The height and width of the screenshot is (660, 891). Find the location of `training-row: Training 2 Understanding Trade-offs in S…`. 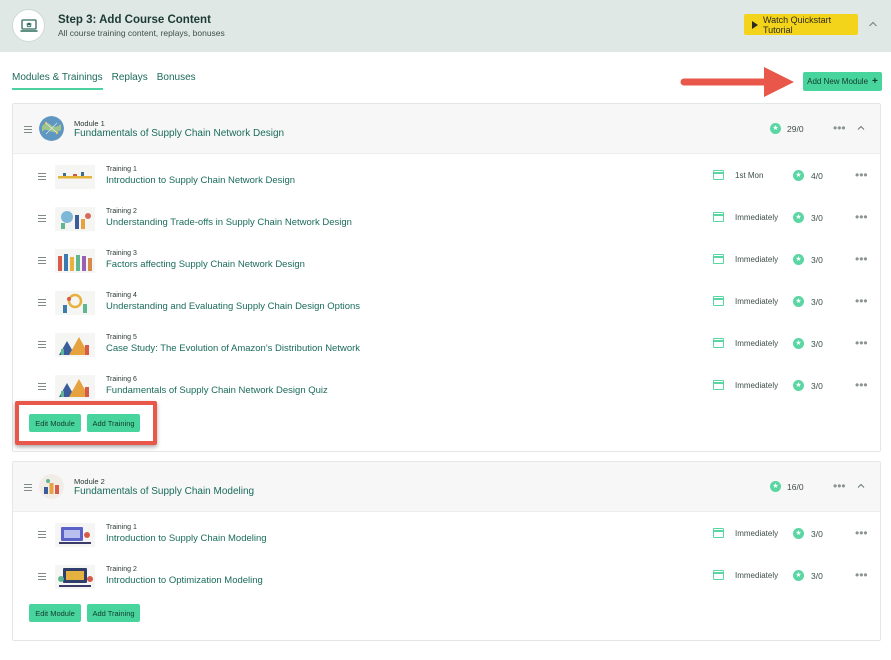

training-row: Training 2 Understanding Trade-offs in S… is located at coordinates (446, 218).